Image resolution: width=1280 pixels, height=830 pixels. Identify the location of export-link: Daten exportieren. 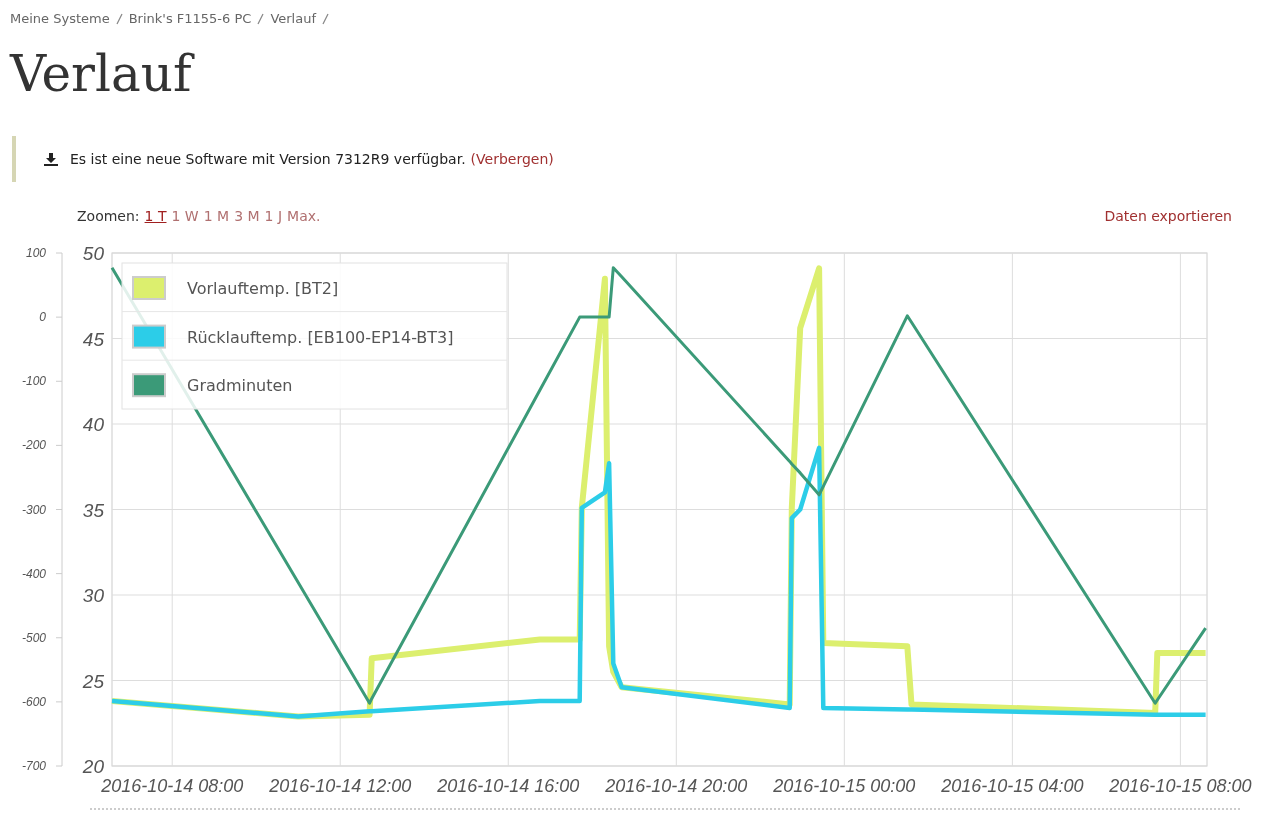
(1168, 216).